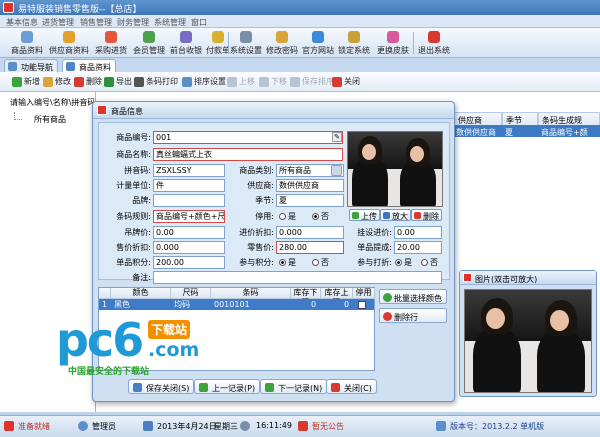 This screenshot has width=600, height=437. What do you see at coordinates (320, 217) in the screenshot?
I see `disabled-no-radio: 否` at bounding box center [320, 217].